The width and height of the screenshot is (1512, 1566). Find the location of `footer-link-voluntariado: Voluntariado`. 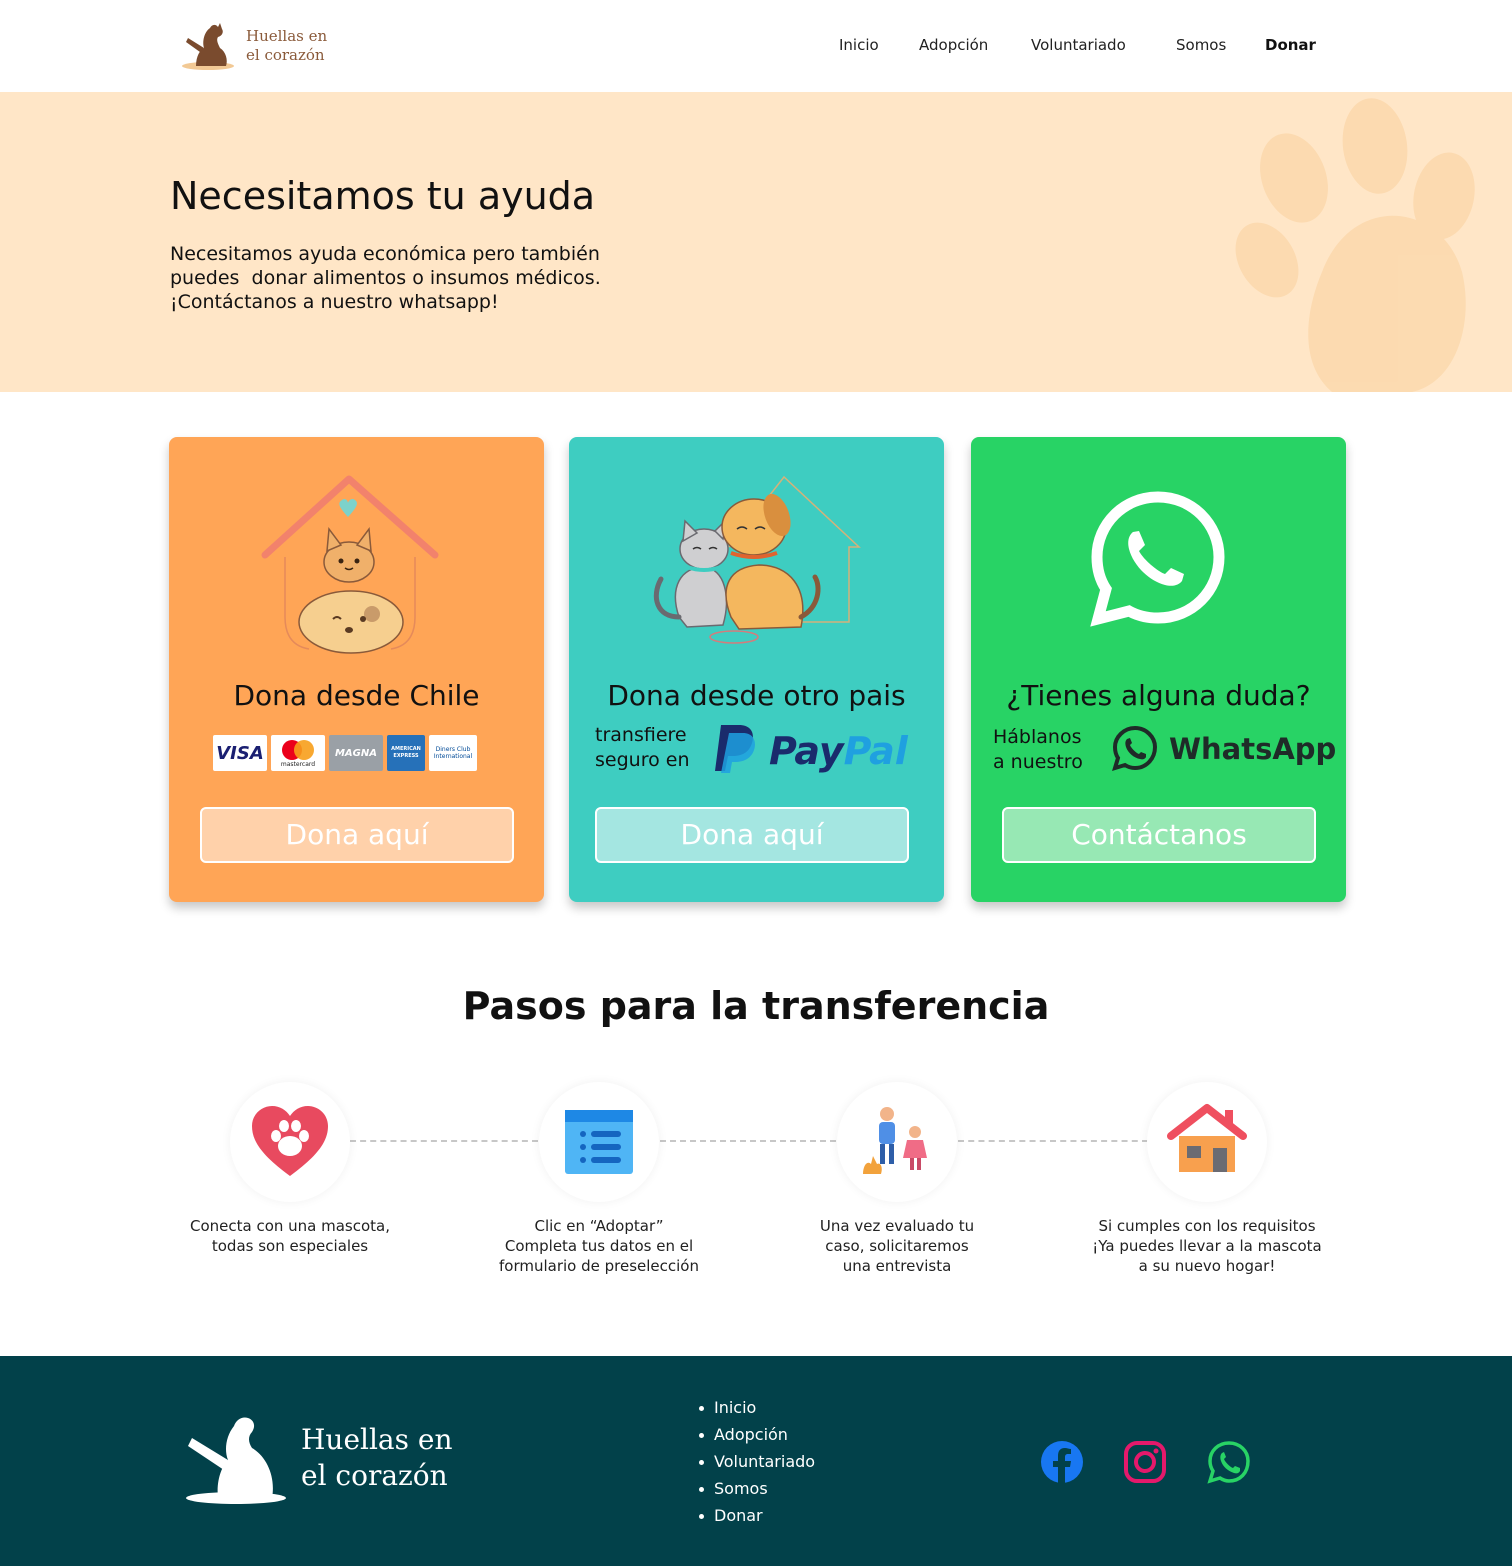

footer-link-voluntariado: Voluntariado is located at coordinates (756, 1465).